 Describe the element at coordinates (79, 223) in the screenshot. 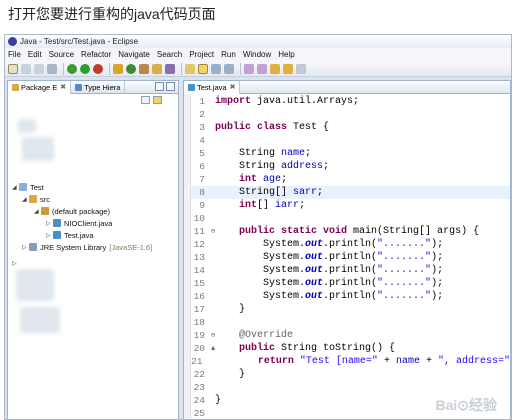

I see `tree-item-nioclient: ▷ NIOClient.java` at that location.